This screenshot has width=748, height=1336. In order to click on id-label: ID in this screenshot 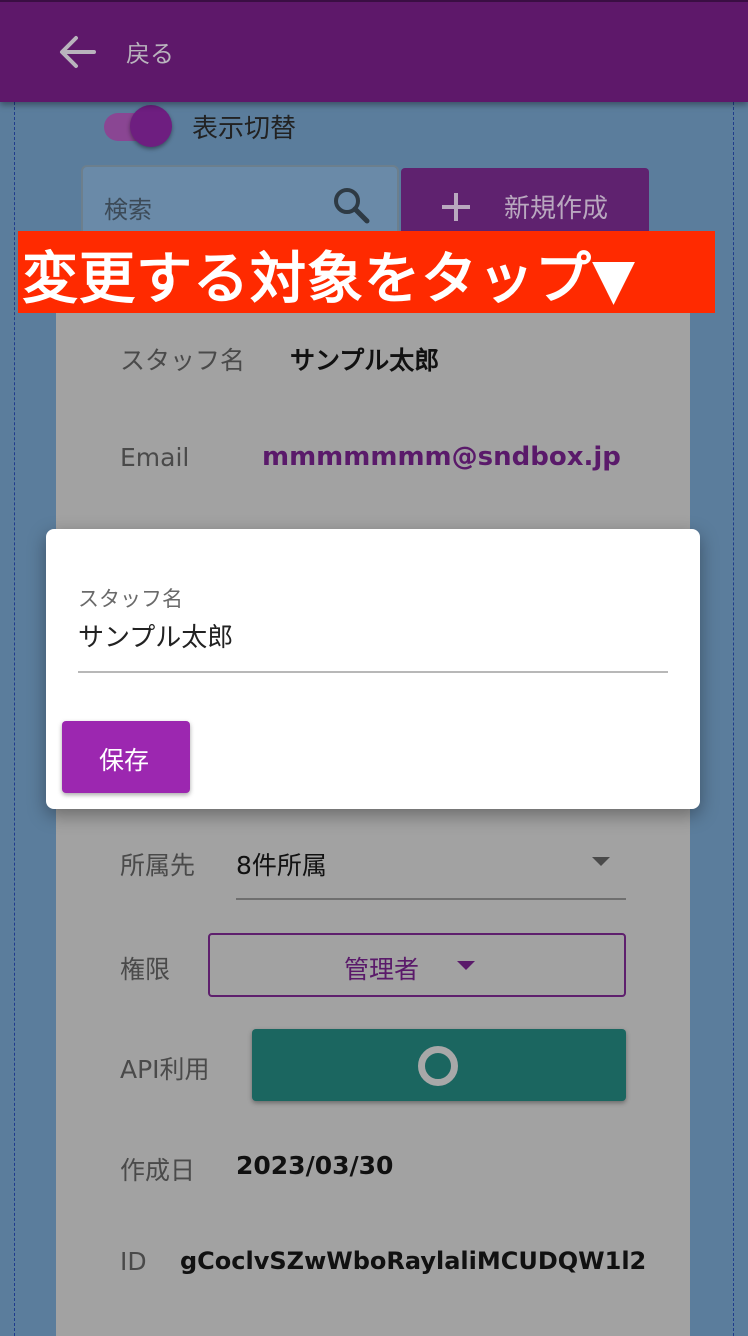, I will do `click(133, 1261)`.